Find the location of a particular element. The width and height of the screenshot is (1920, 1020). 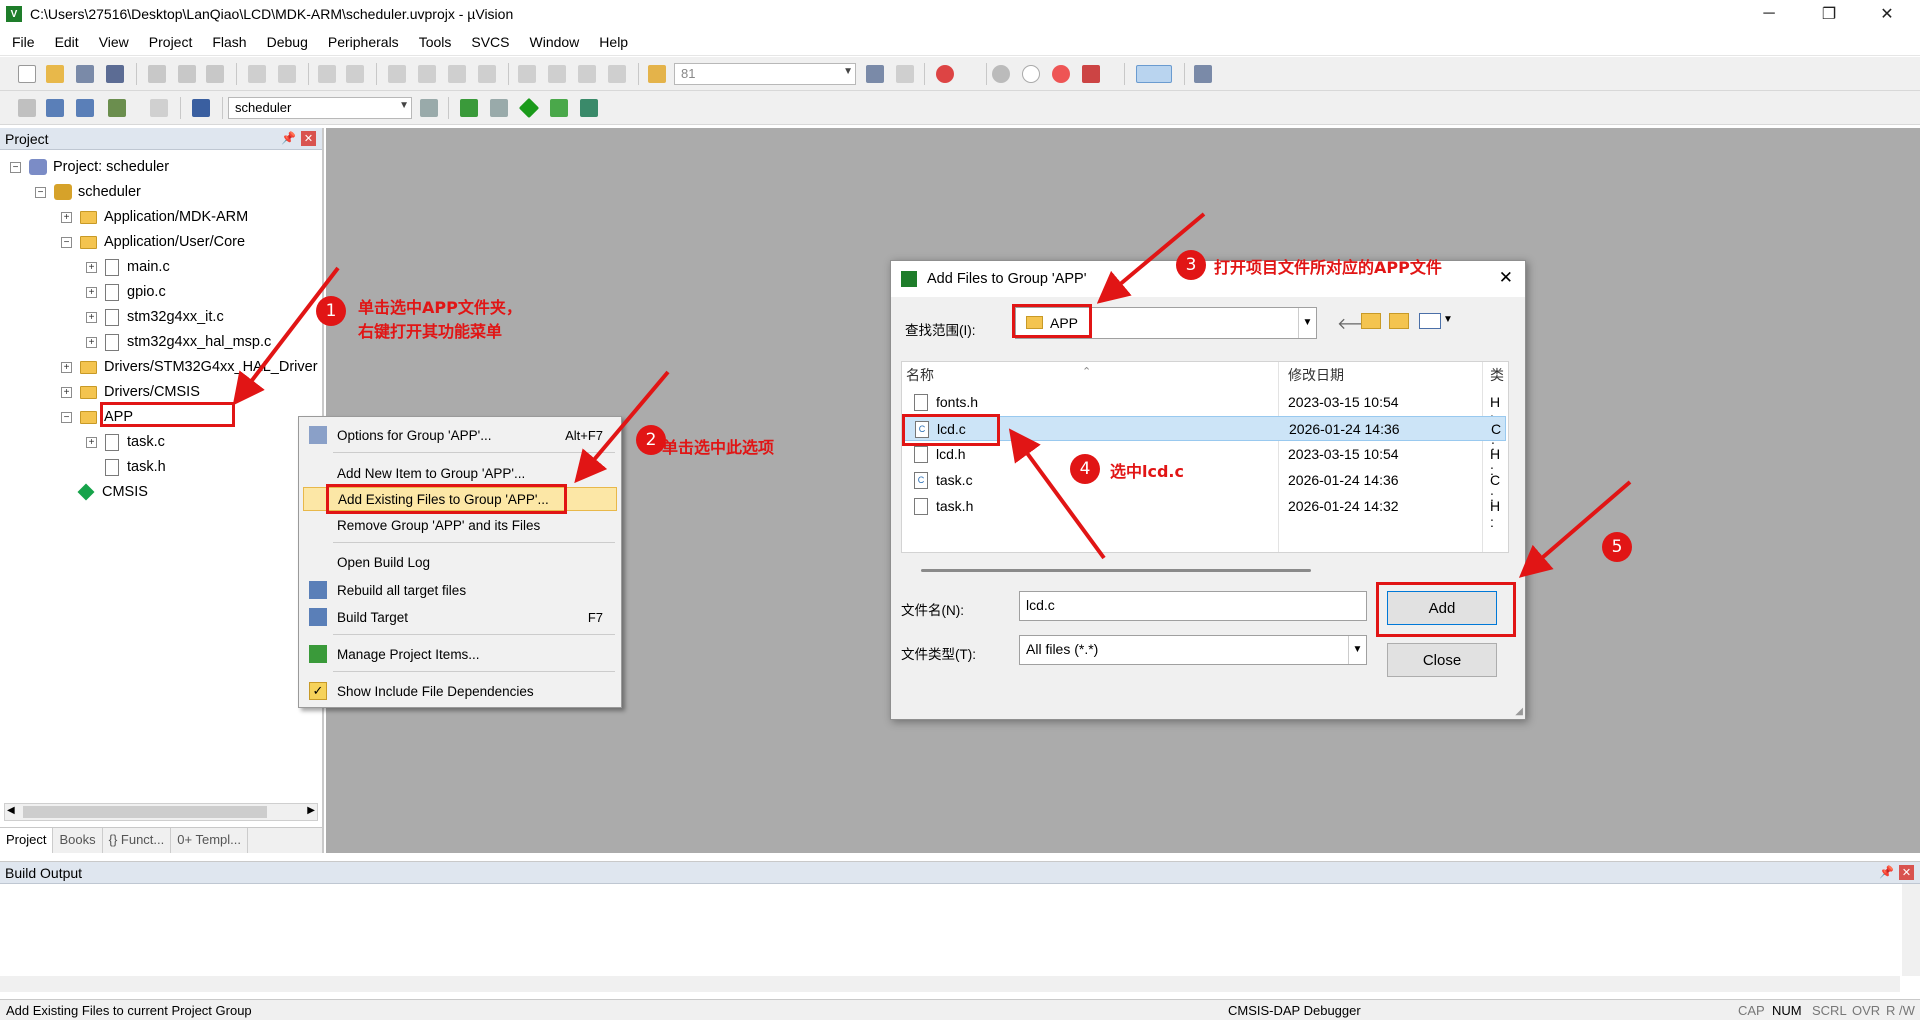

step-1-text-line2: 右键打开其功能菜单 is located at coordinates (430, 331).